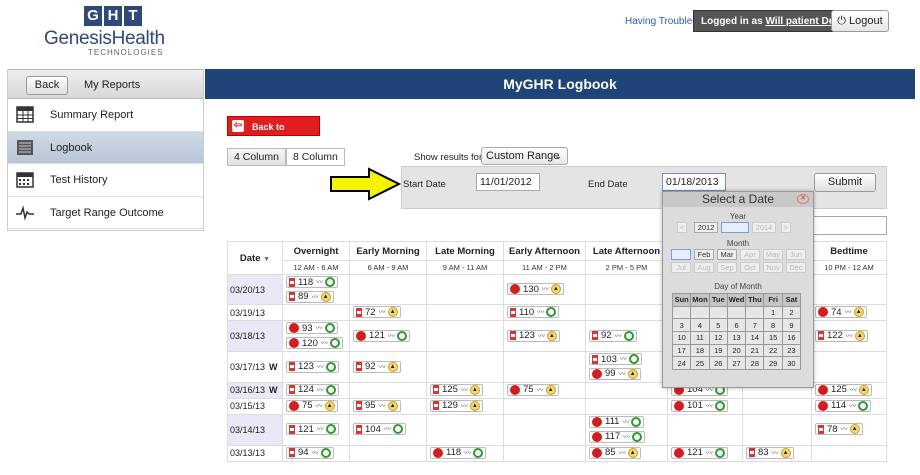  Describe the element at coordinates (310, 296) in the screenshot. I see `reading-entry: 89 〰 ▲` at that location.